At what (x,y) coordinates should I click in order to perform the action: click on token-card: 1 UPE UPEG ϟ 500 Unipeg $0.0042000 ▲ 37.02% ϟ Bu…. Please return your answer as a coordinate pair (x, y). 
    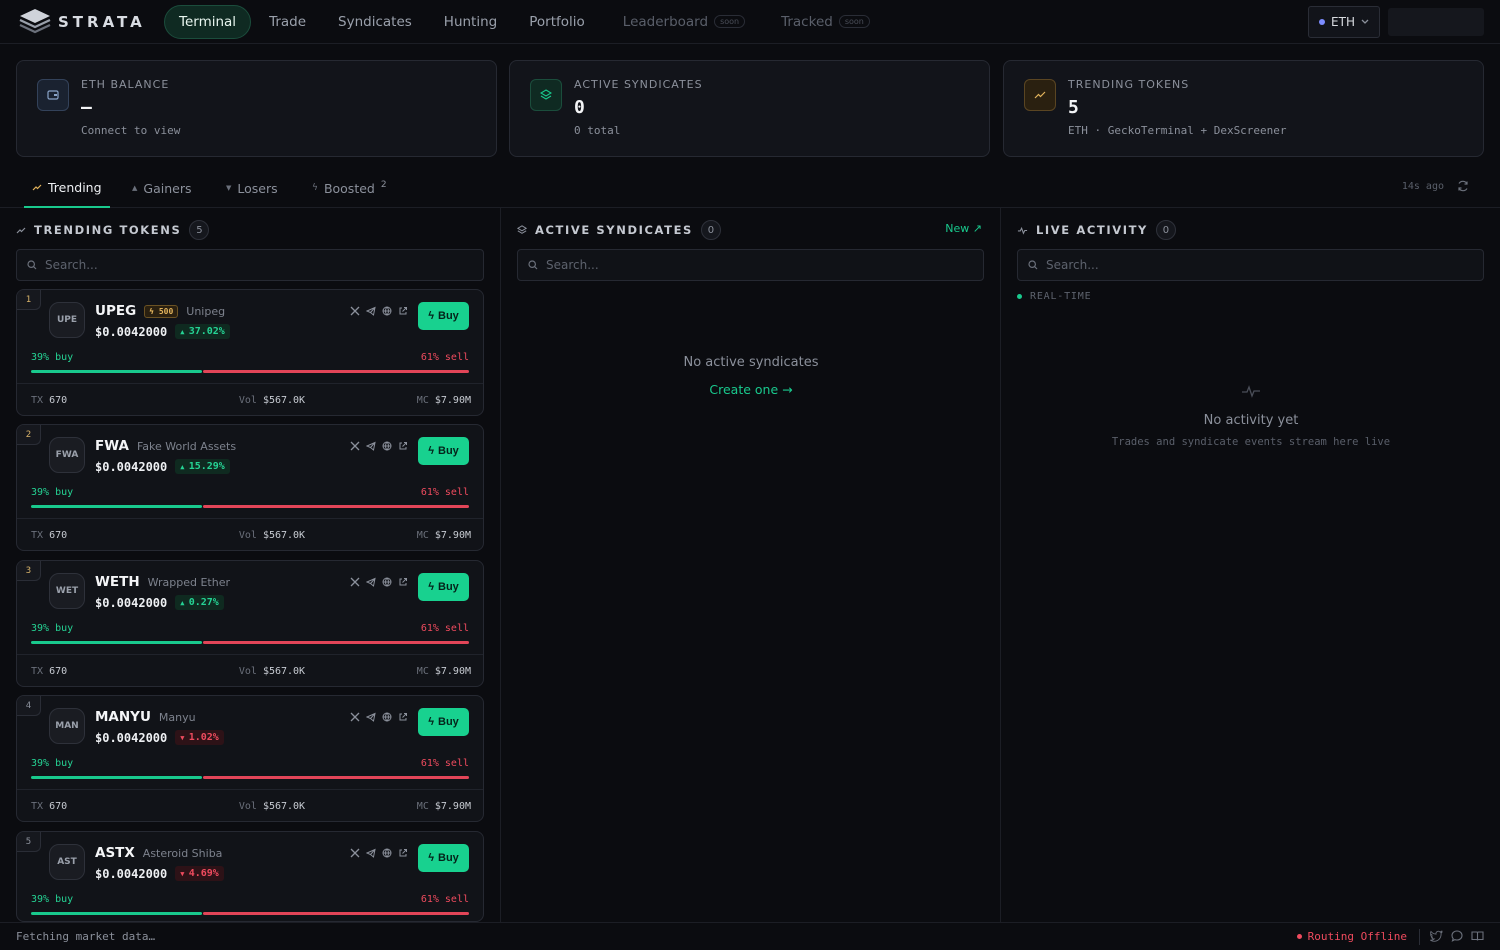
    Looking at the image, I should click on (250, 352).